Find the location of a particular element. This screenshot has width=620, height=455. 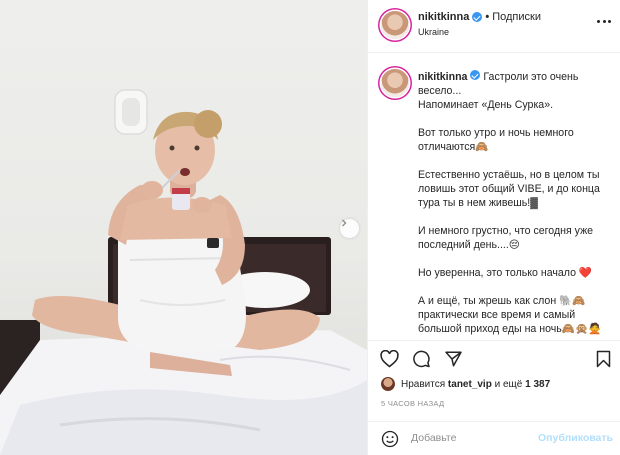

header-user-line: nikitkinna • Подписки is located at coordinates (479, 17).